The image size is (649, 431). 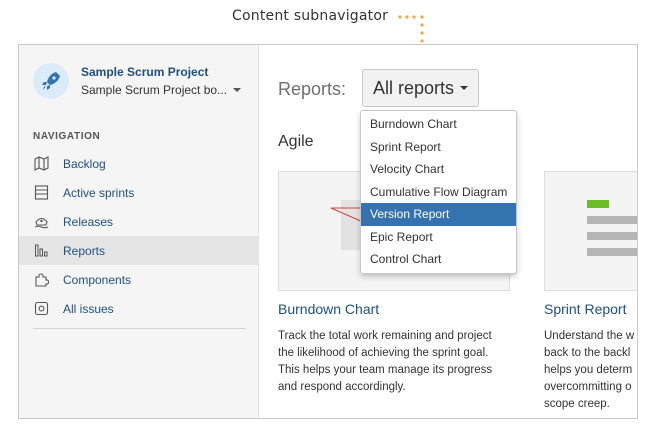 What do you see at coordinates (138, 192) in the screenshot?
I see `sidebar-item-active-sprints: Active sprints` at bounding box center [138, 192].